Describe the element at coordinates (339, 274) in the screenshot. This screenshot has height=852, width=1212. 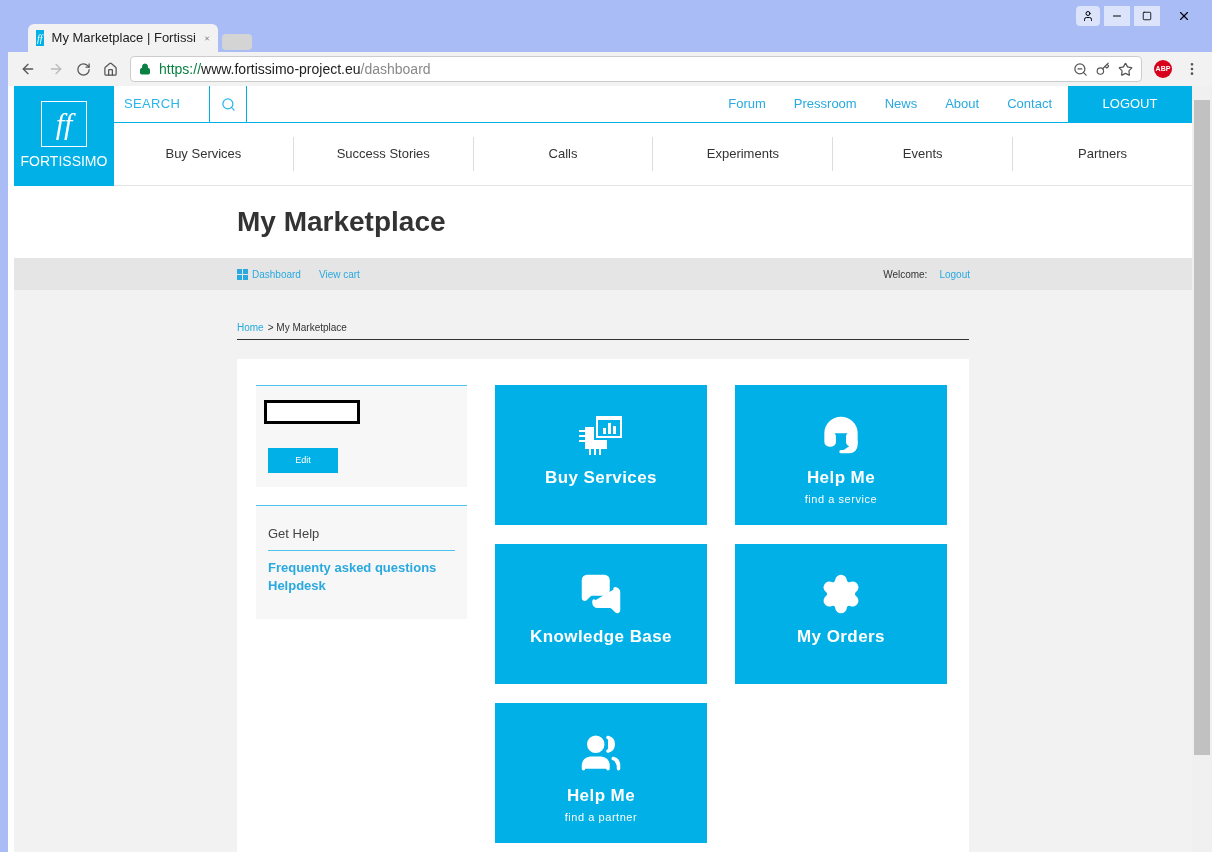
I see `subnav-link: View cart` at that location.